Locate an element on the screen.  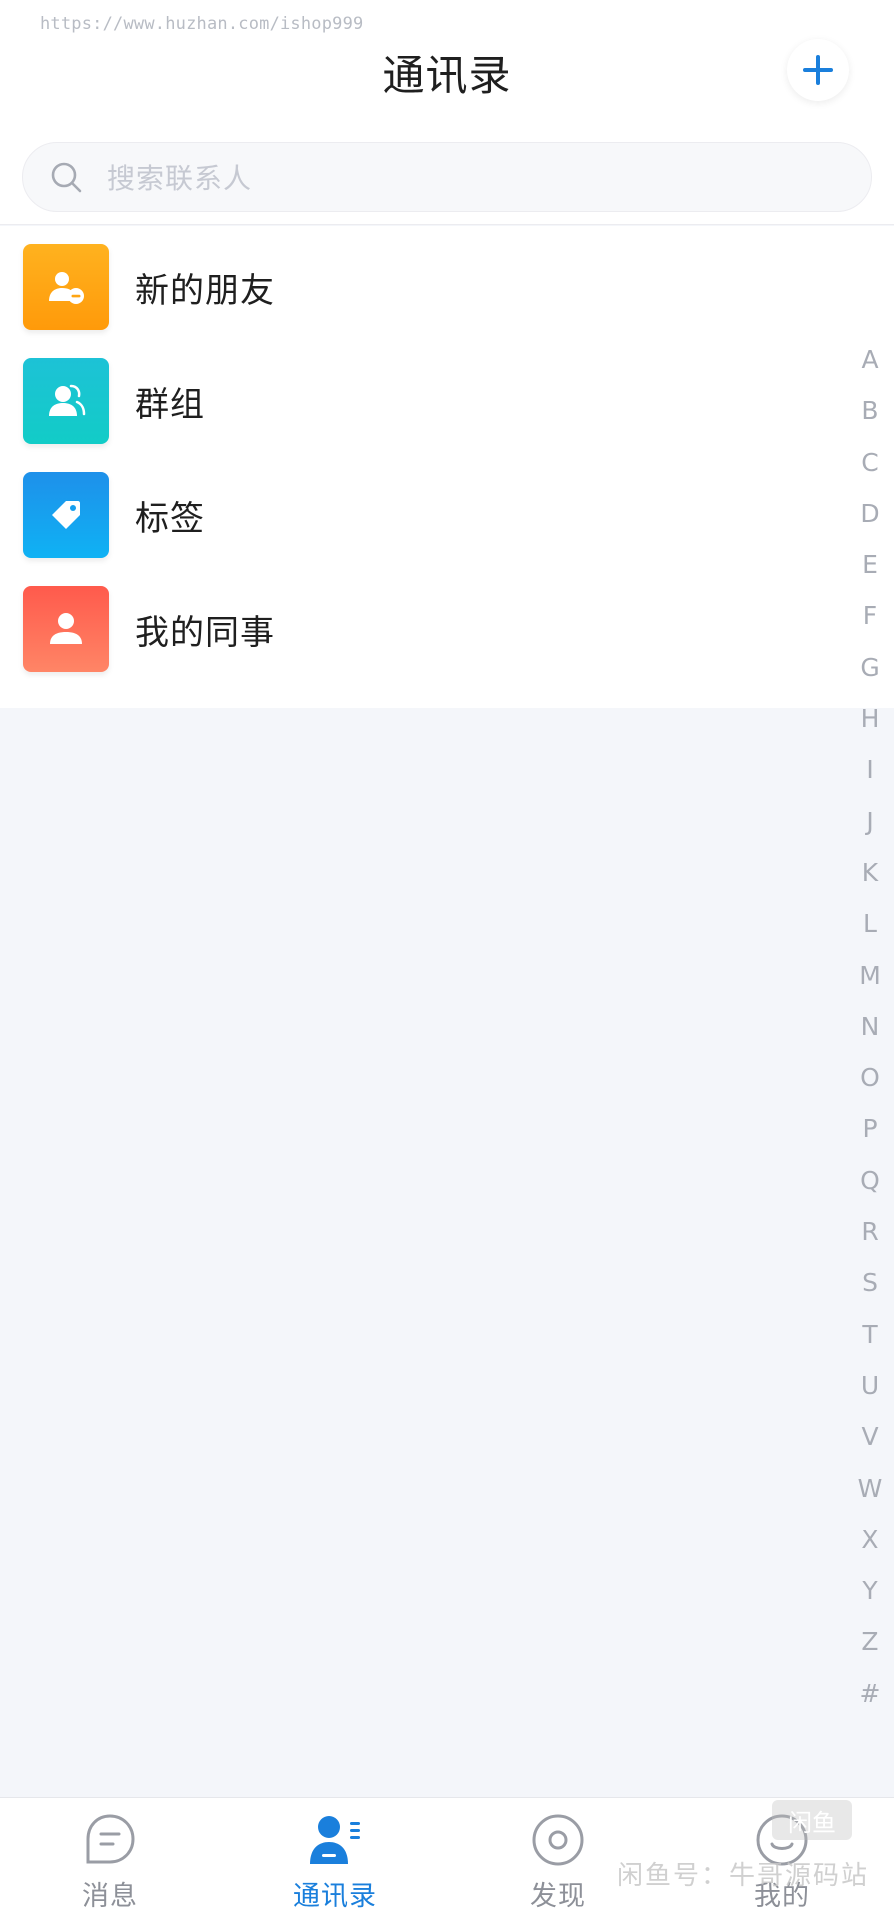
plus-icon is located at coordinates (818, 70).